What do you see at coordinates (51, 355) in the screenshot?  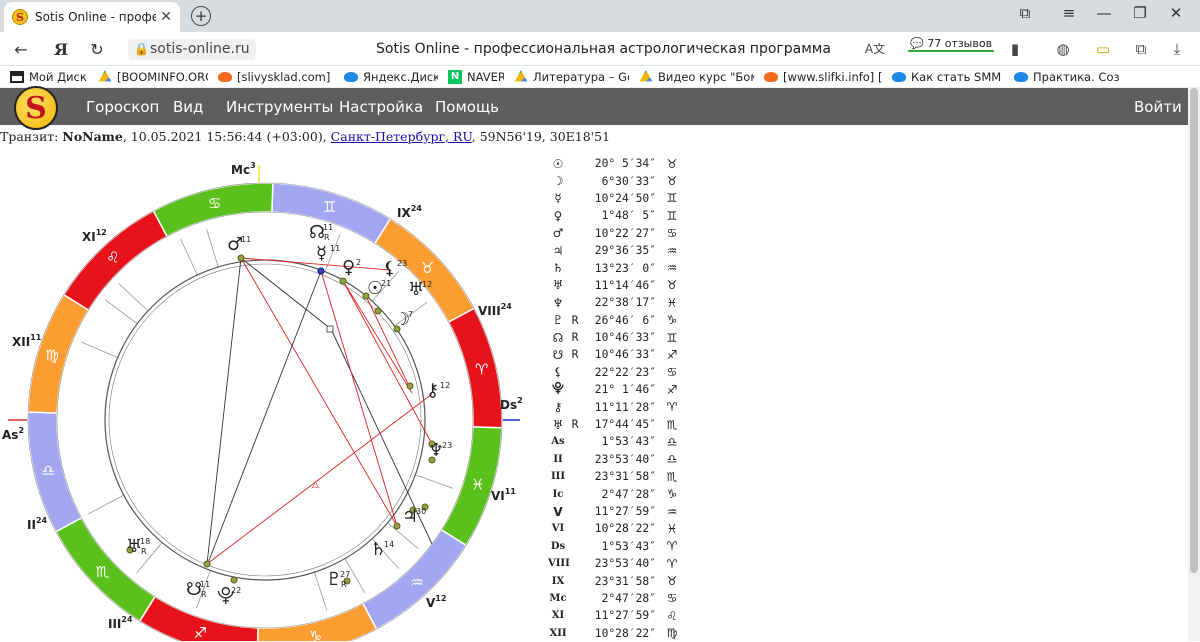 I see `zodiac-sign-glyph: ♍` at bounding box center [51, 355].